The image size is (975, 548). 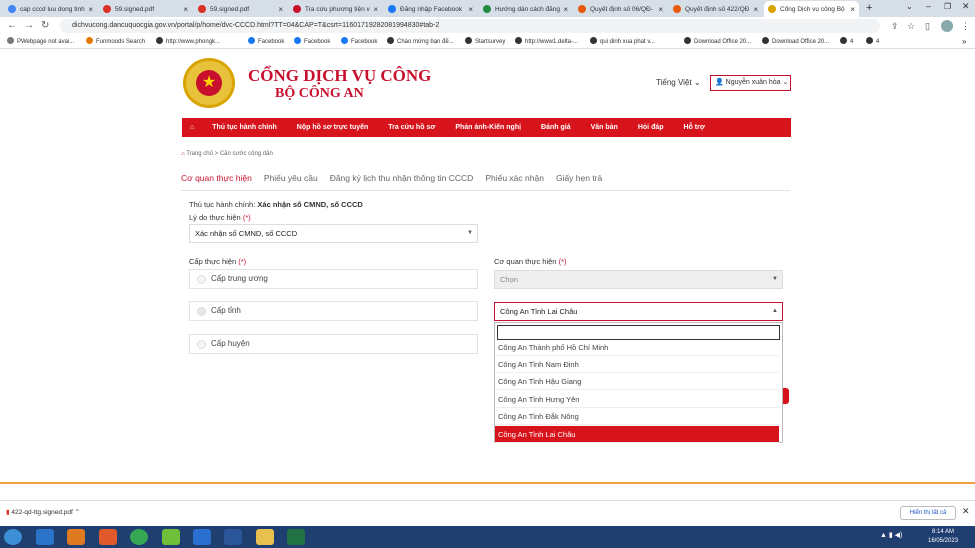 I want to click on radio-button-selected, so click(x=201, y=311).